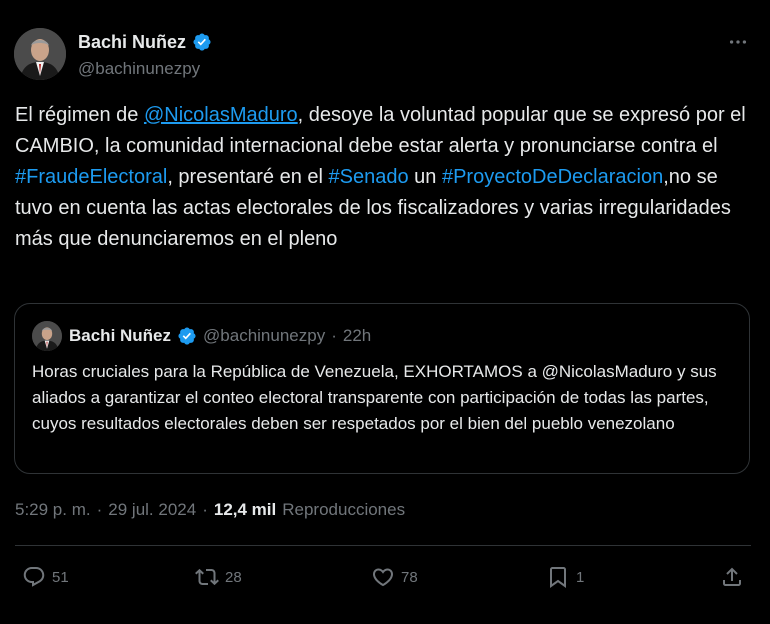 The height and width of the screenshot is (624, 770). What do you see at coordinates (120, 335) in the screenshot?
I see `quoted-author-name: Bachi Nuñez` at bounding box center [120, 335].